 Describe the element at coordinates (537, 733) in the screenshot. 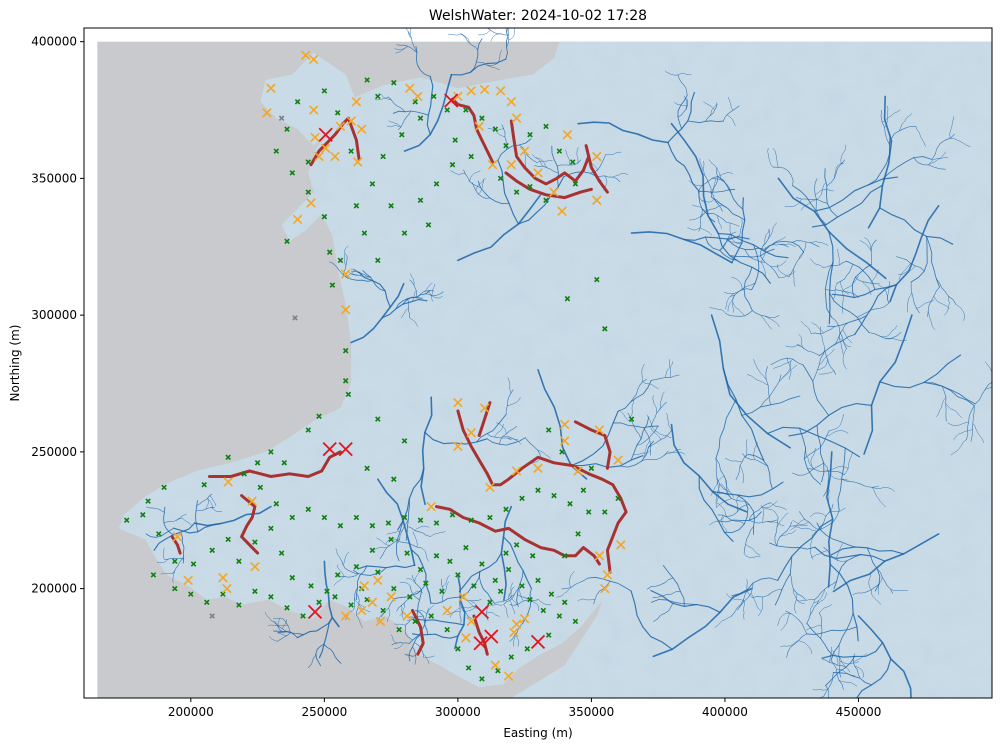

I see `x-axis-label: Easting (m)` at that location.